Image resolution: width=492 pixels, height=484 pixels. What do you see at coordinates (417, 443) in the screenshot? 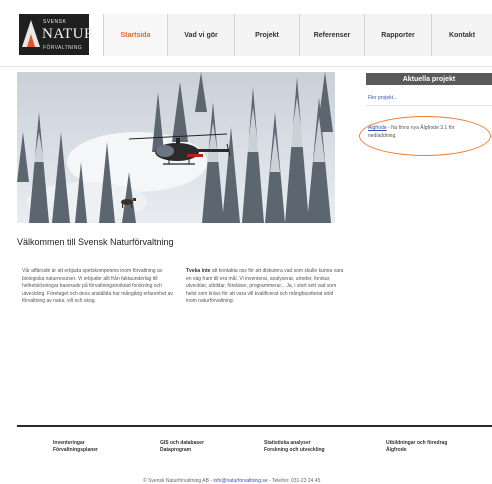
I see `footer-col-4-line1: Utbildningar och föredrag` at bounding box center [417, 443].